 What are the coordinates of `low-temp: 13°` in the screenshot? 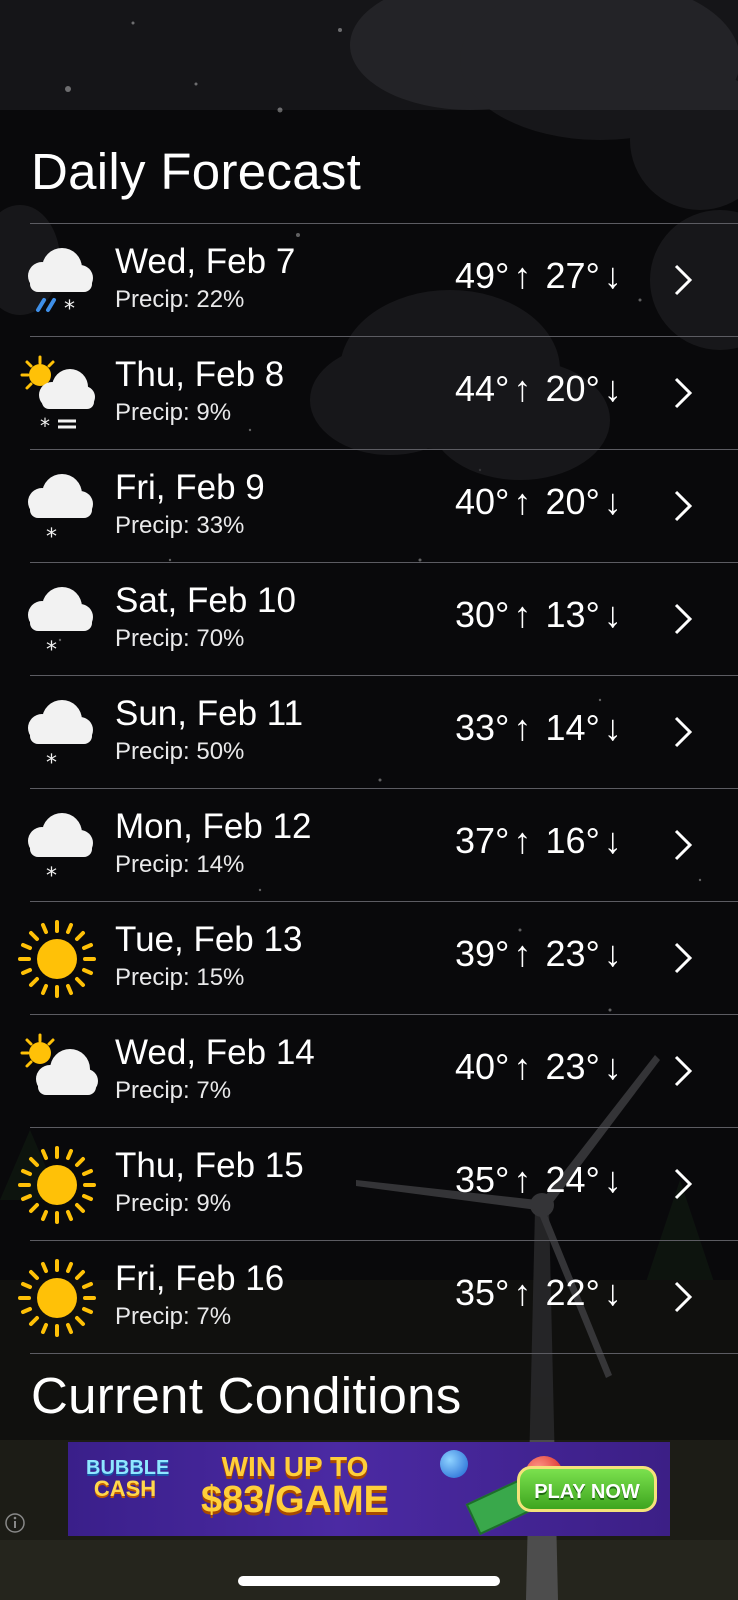 It's located at (572, 614).